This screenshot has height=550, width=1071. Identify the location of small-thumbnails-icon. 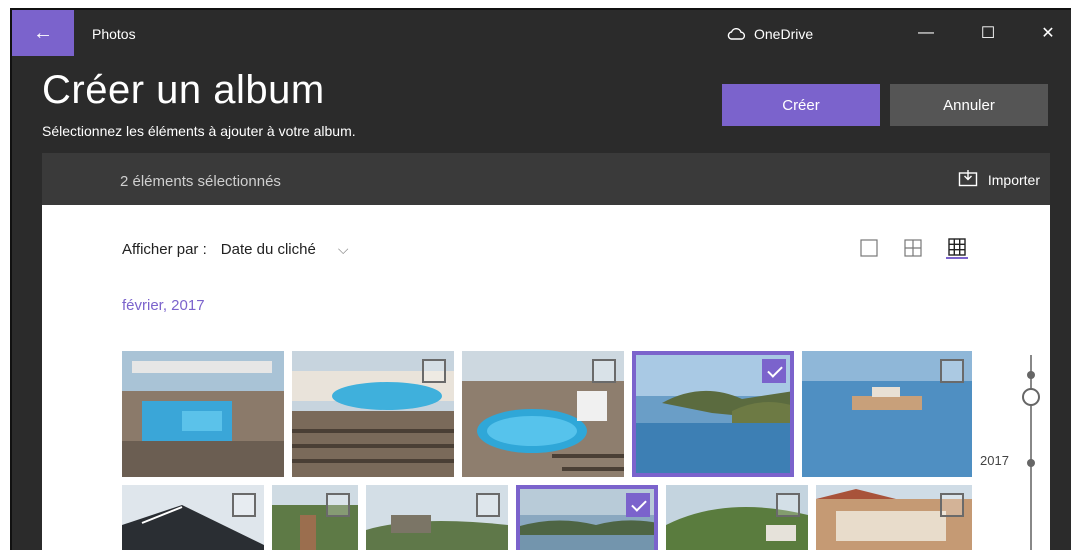
(957, 248).